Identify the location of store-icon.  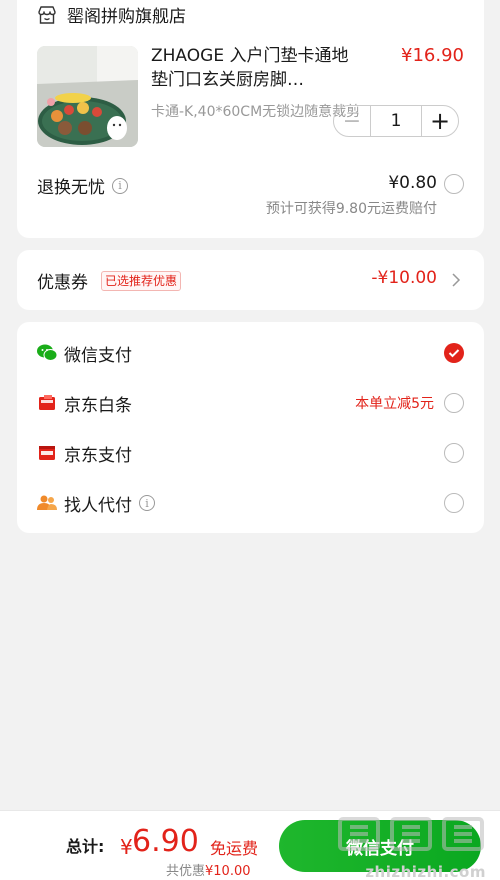
(47, 14).